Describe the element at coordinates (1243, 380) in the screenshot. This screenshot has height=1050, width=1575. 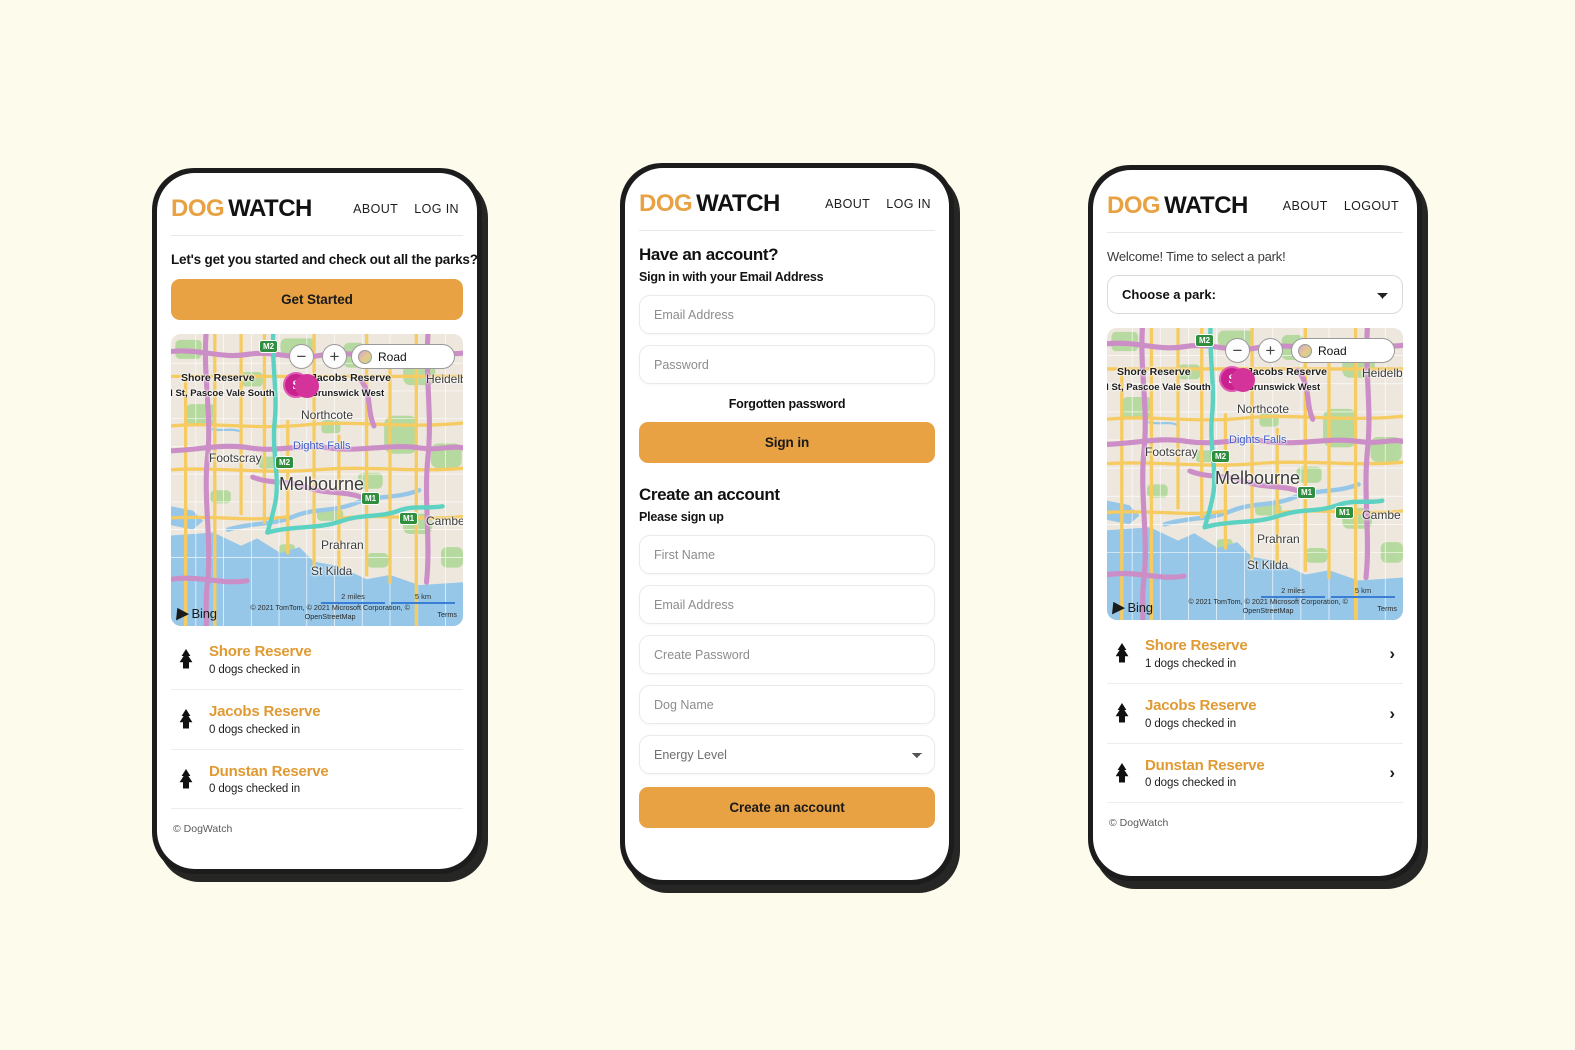
I see `map-pin-shadow` at that location.